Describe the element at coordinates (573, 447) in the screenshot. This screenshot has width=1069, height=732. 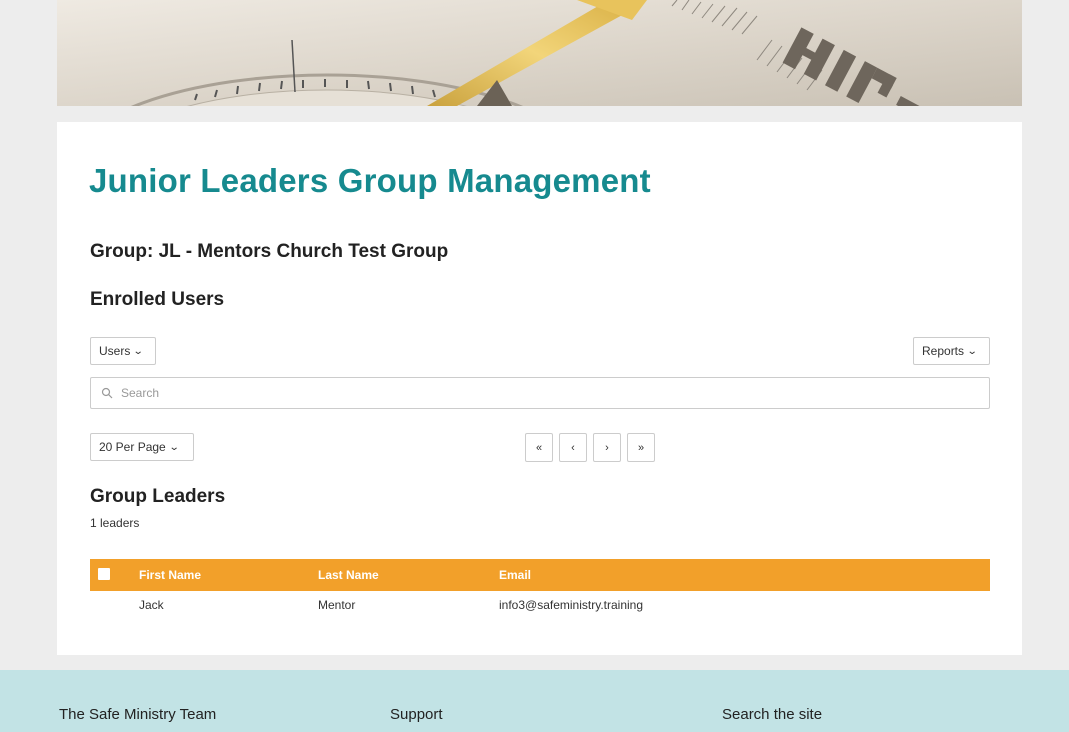
I see `previous-page-button: ‹` at that location.